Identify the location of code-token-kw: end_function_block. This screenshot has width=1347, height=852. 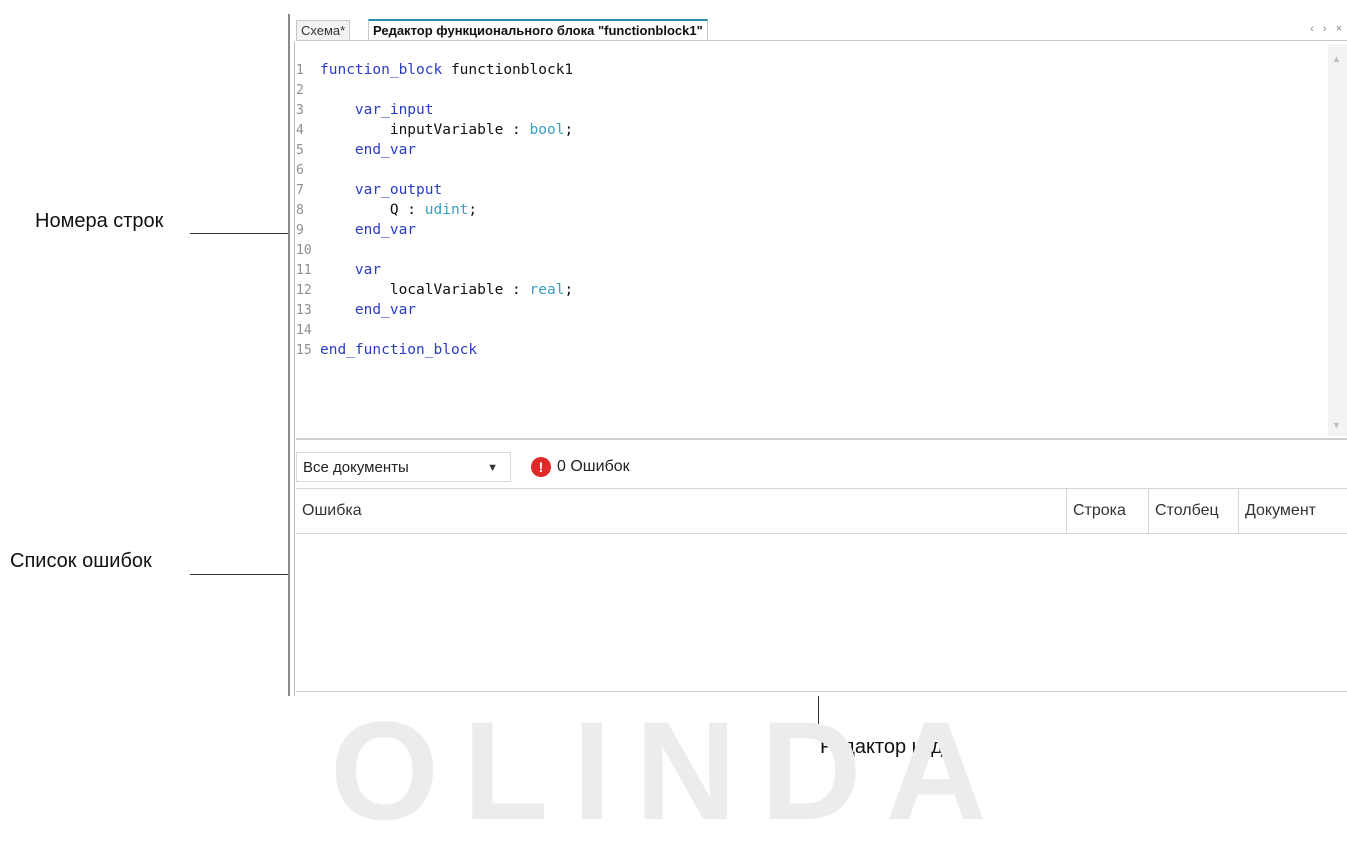
(399, 350).